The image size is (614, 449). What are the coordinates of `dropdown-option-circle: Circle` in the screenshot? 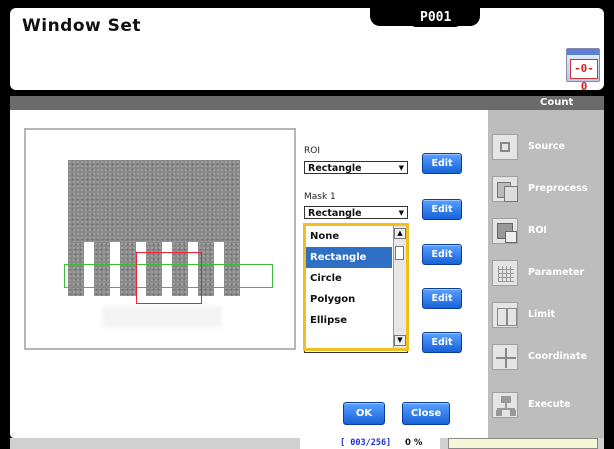 It's located at (349, 278).